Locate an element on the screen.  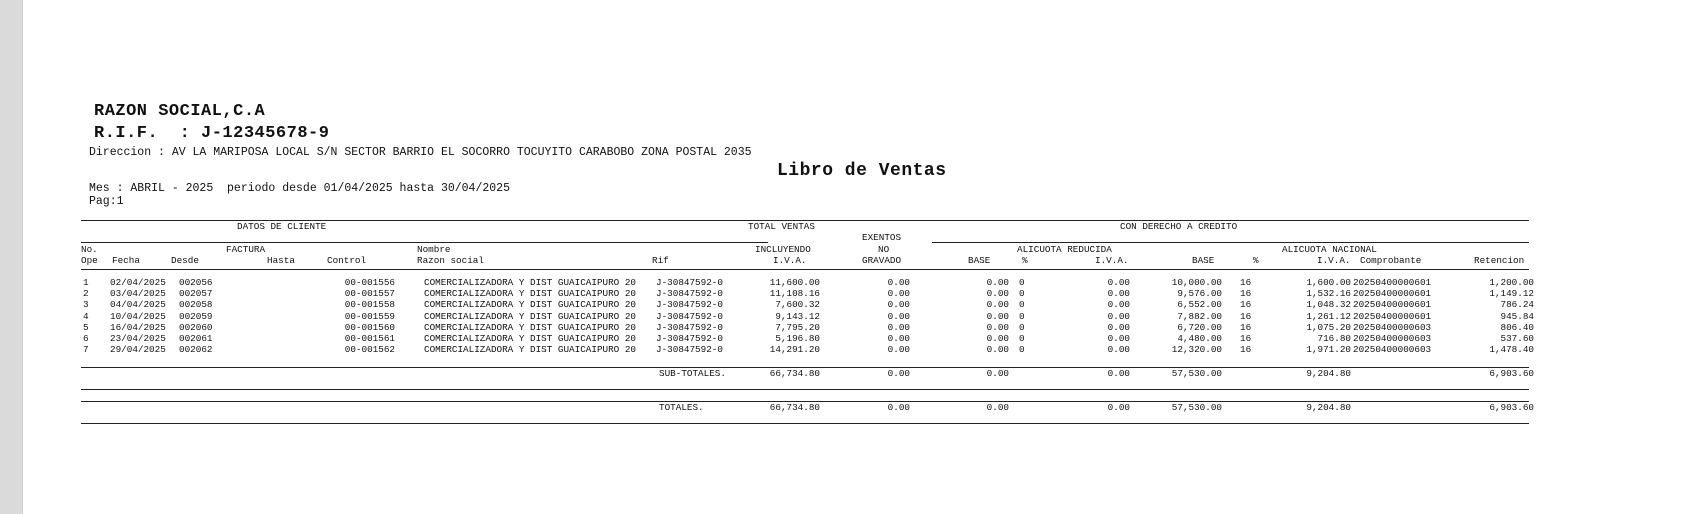
totales-iva-r: 0.00 is located at coordinates (1118, 407).